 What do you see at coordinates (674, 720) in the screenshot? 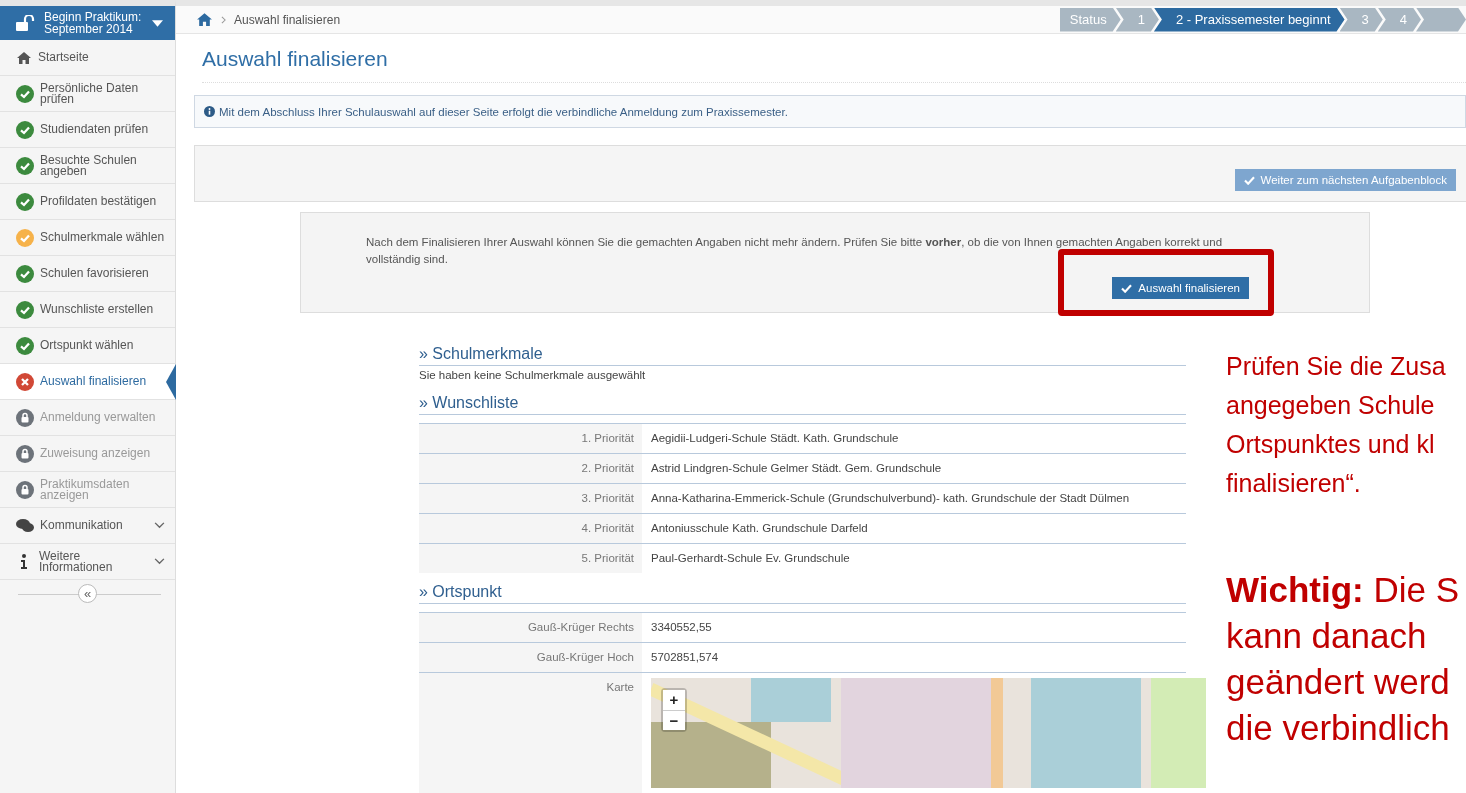
I see `zoom-out-button: −` at bounding box center [674, 720].